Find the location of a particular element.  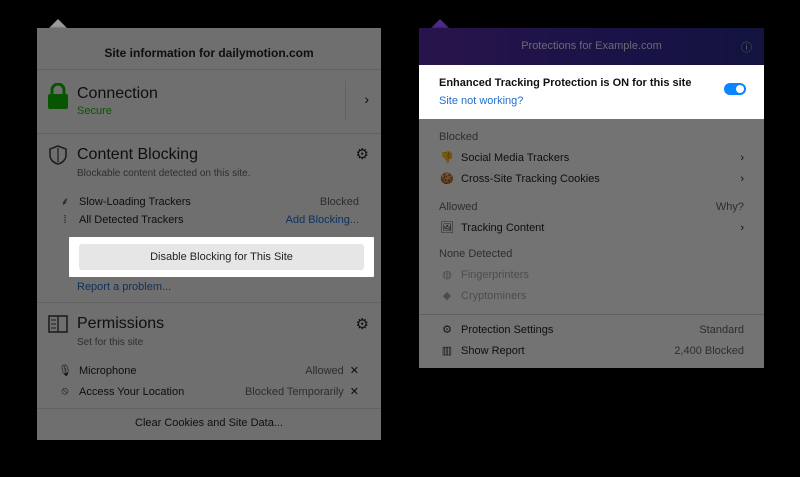

protections-title: Protections for Example.com is located at coordinates (591, 46).